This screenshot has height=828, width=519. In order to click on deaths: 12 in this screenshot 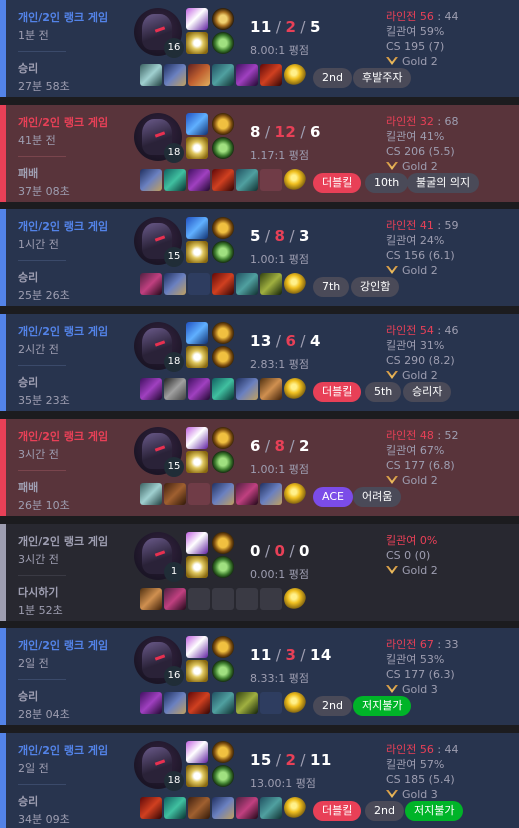, I will do `click(285, 132)`.